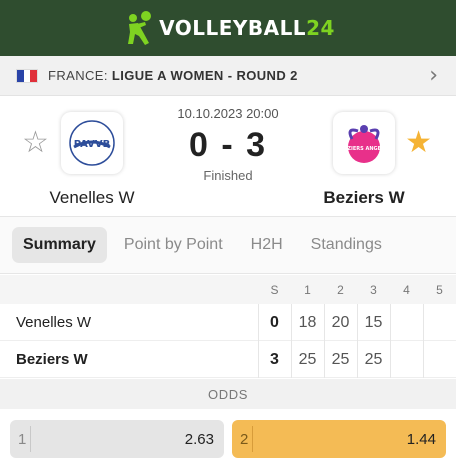  I want to click on sets-table-header: S 1 2 3 4 5, so click(228, 289).